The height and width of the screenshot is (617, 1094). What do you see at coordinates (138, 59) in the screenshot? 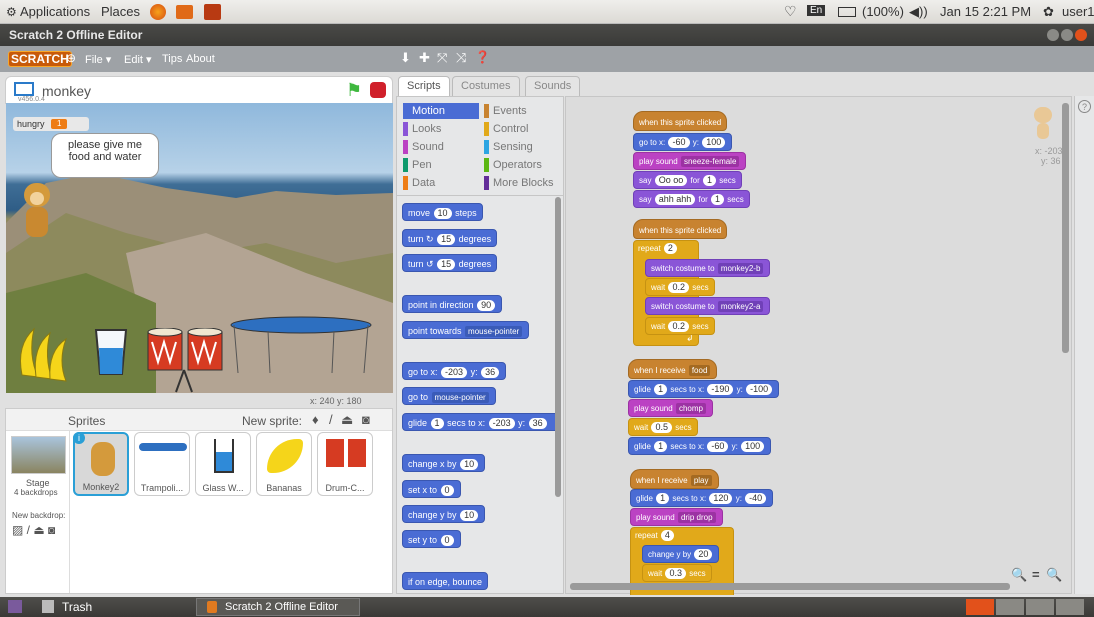
I see `edit-menu: Edit ▾` at bounding box center [138, 59].